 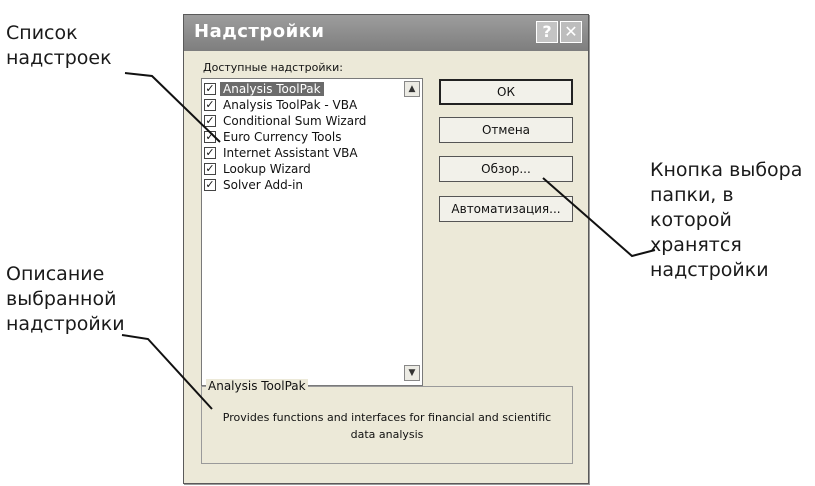 I want to click on list-item: ✓ Solver Add-in, so click(x=255, y=185).